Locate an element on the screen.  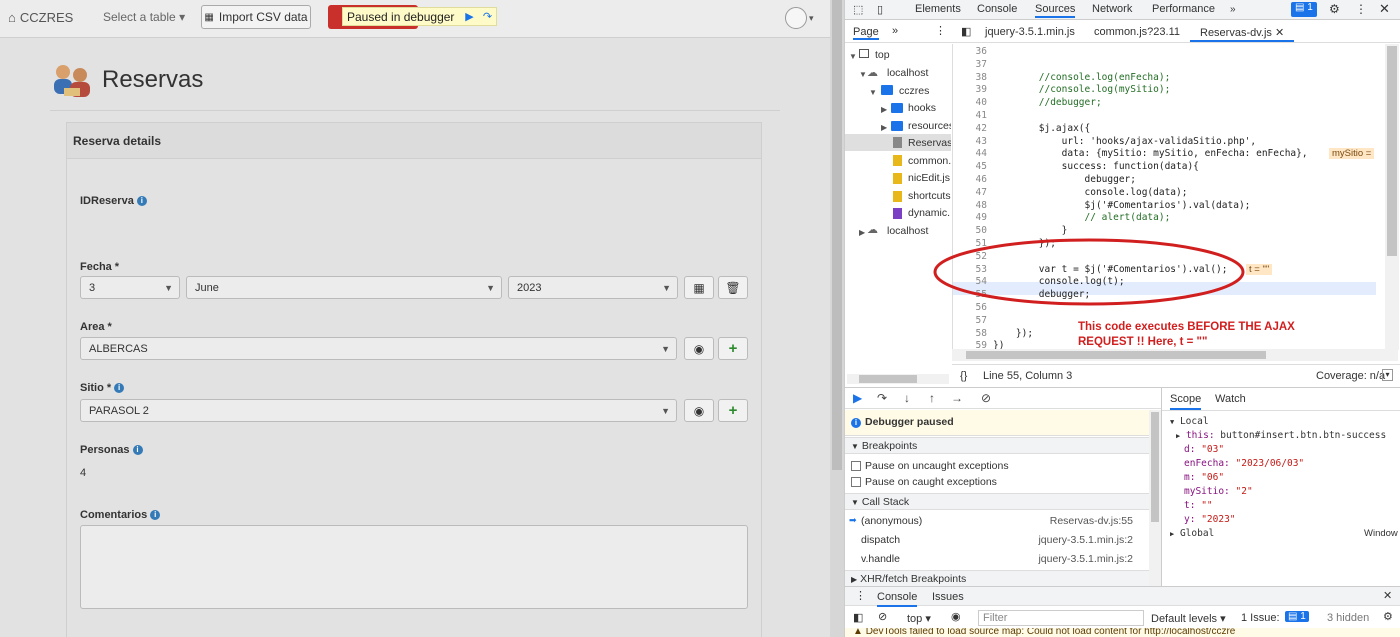
view-area-button: ◉ is located at coordinates (699, 348).